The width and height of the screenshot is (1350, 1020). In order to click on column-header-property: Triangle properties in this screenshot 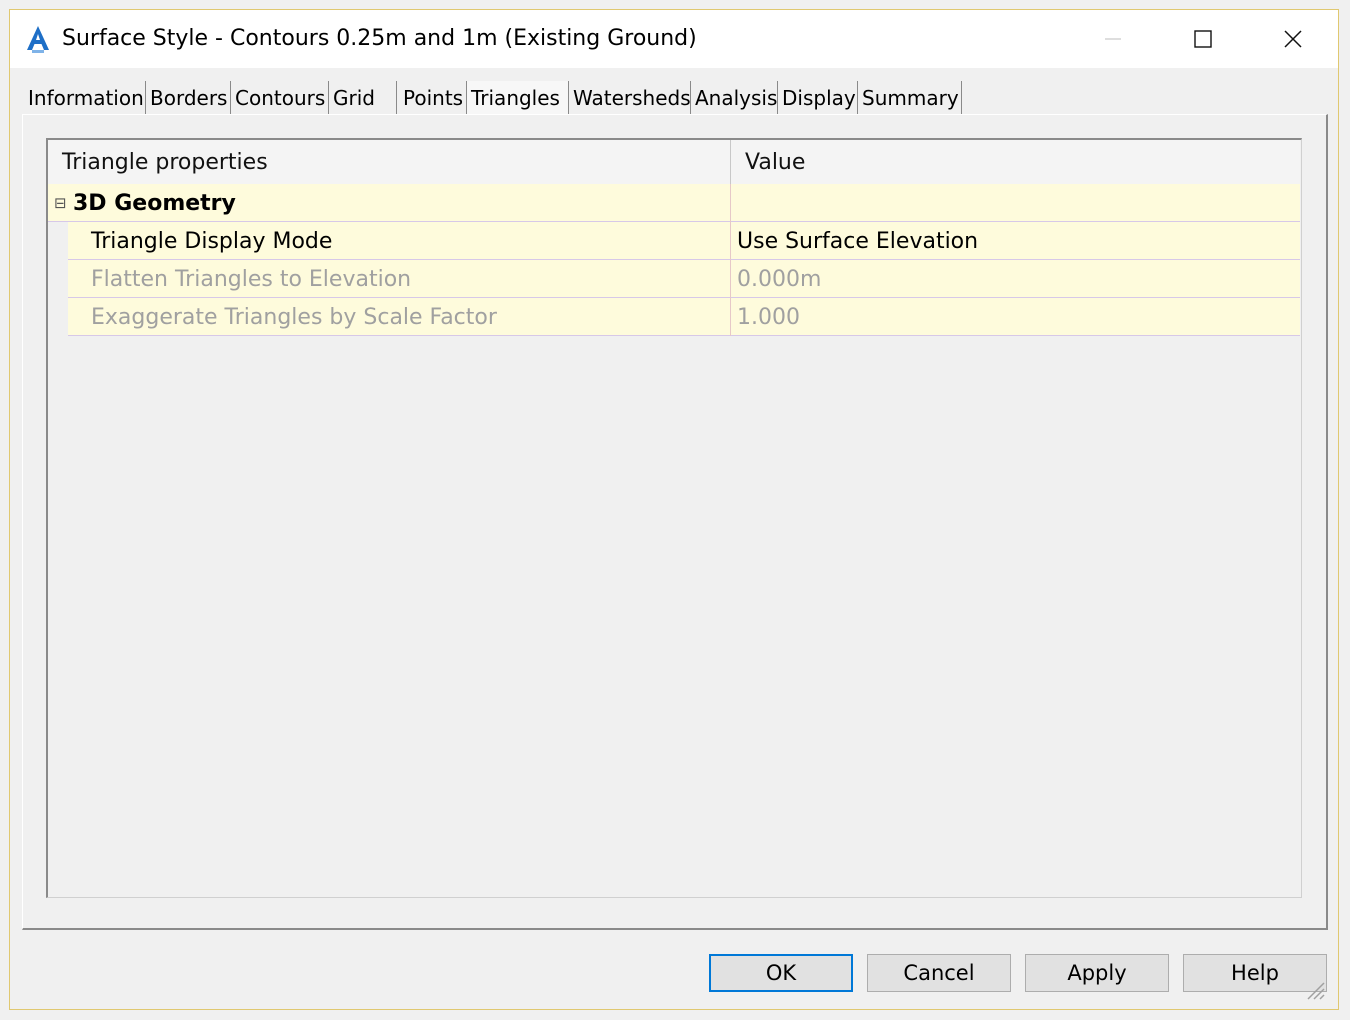, I will do `click(389, 162)`.